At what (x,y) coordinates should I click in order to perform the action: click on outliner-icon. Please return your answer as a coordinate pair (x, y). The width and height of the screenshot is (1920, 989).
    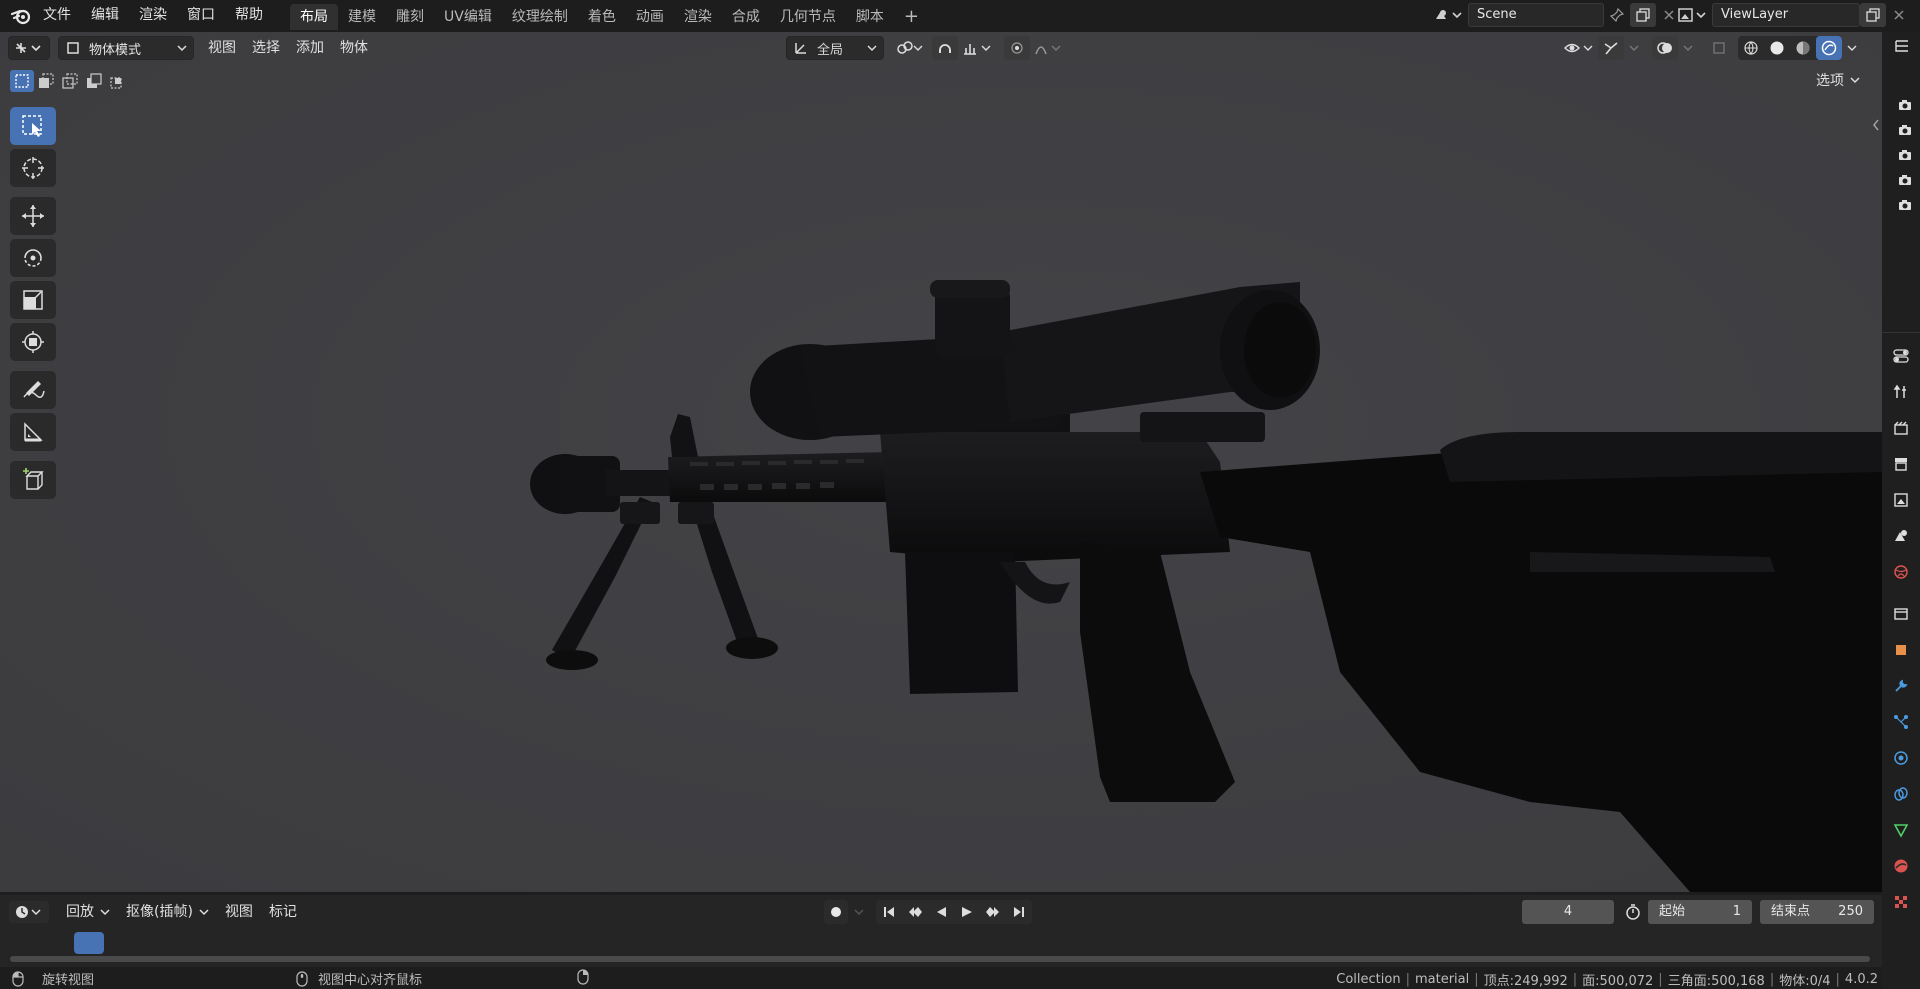
    Looking at the image, I should click on (1902, 46).